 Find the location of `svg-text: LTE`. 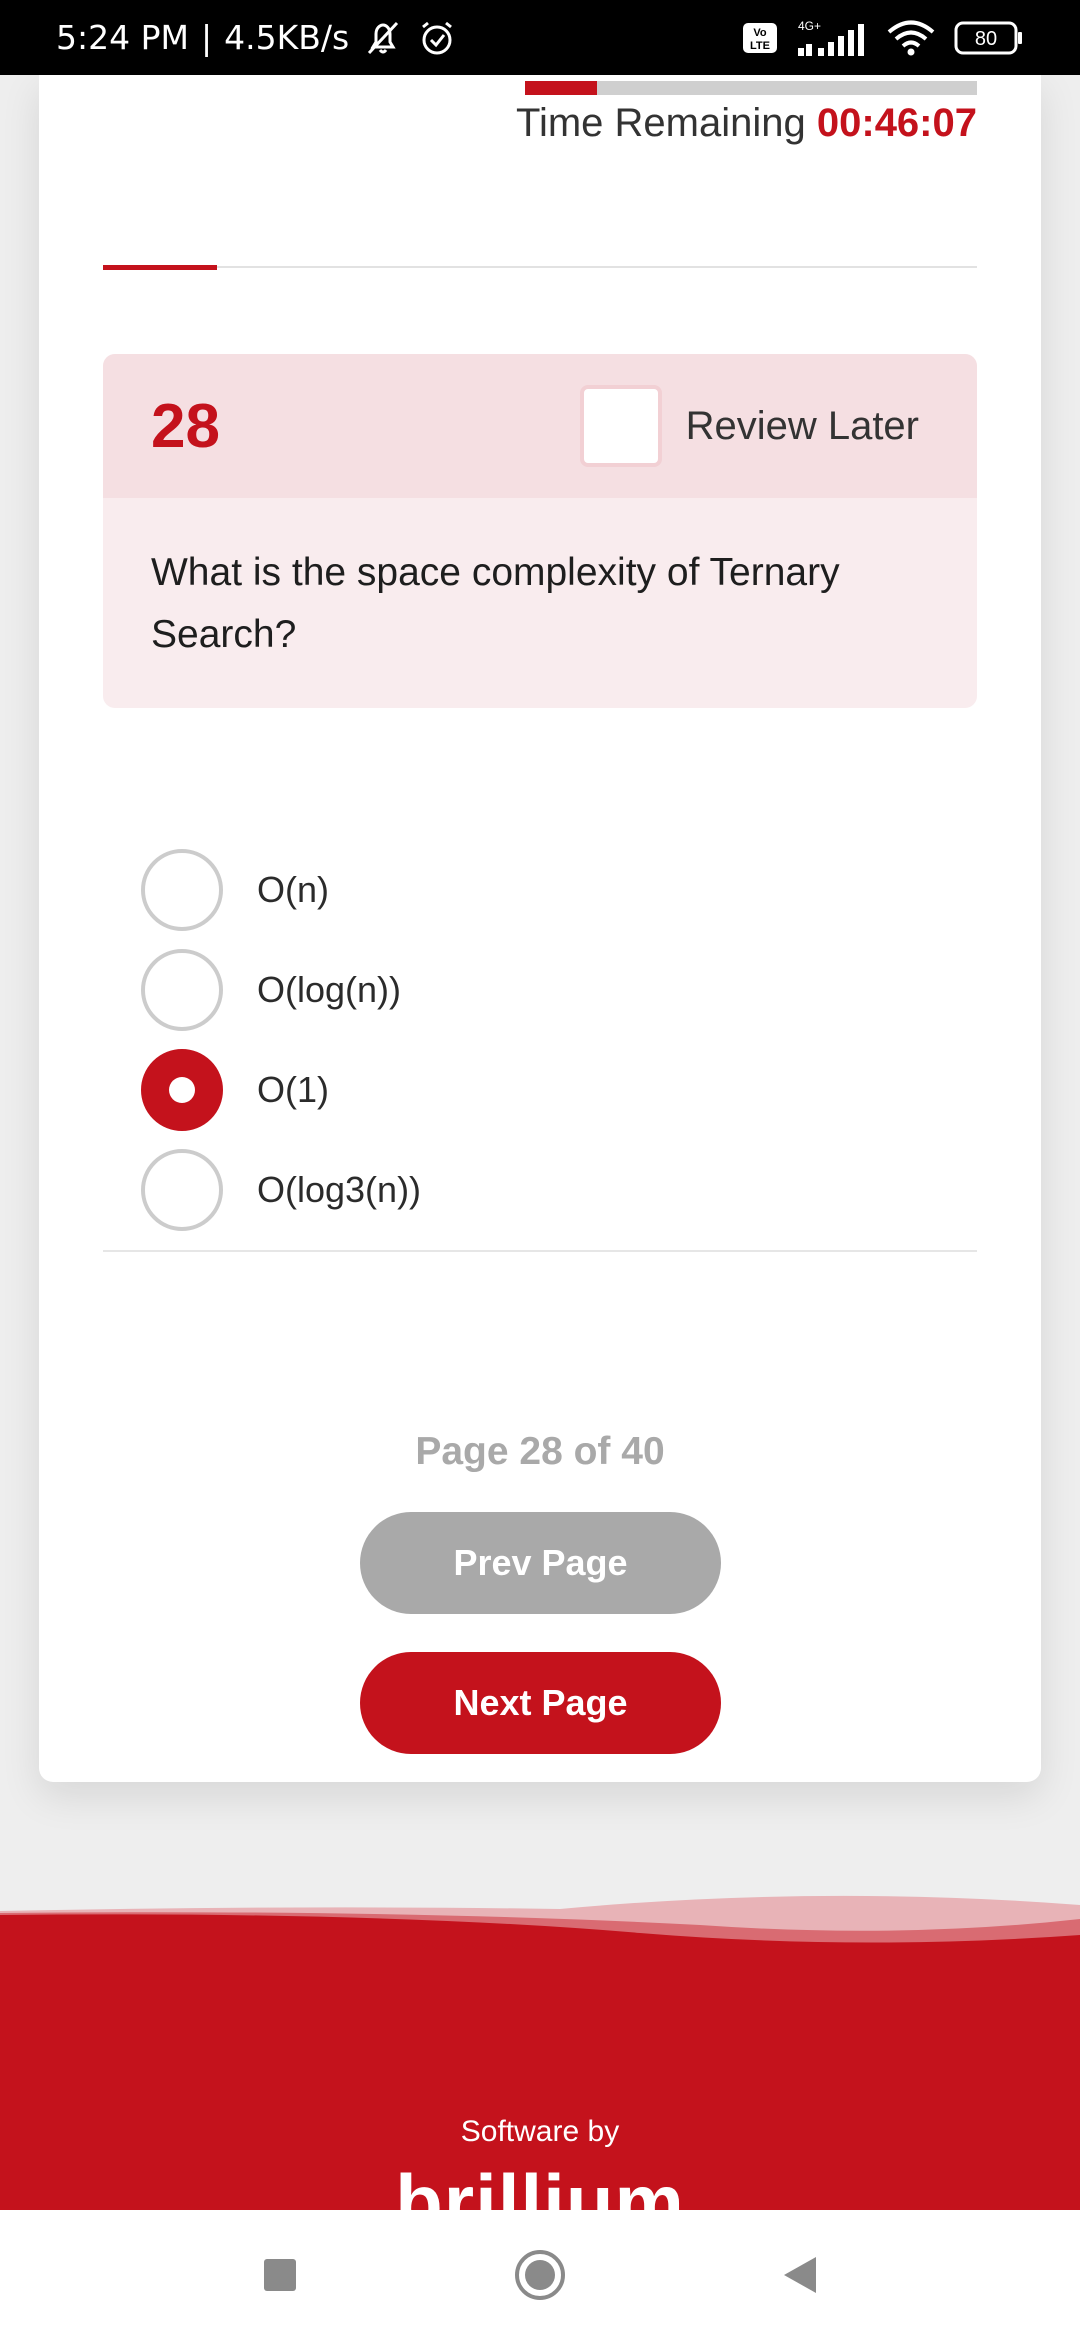

svg-text: LTE is located at coordinates (760, 46).